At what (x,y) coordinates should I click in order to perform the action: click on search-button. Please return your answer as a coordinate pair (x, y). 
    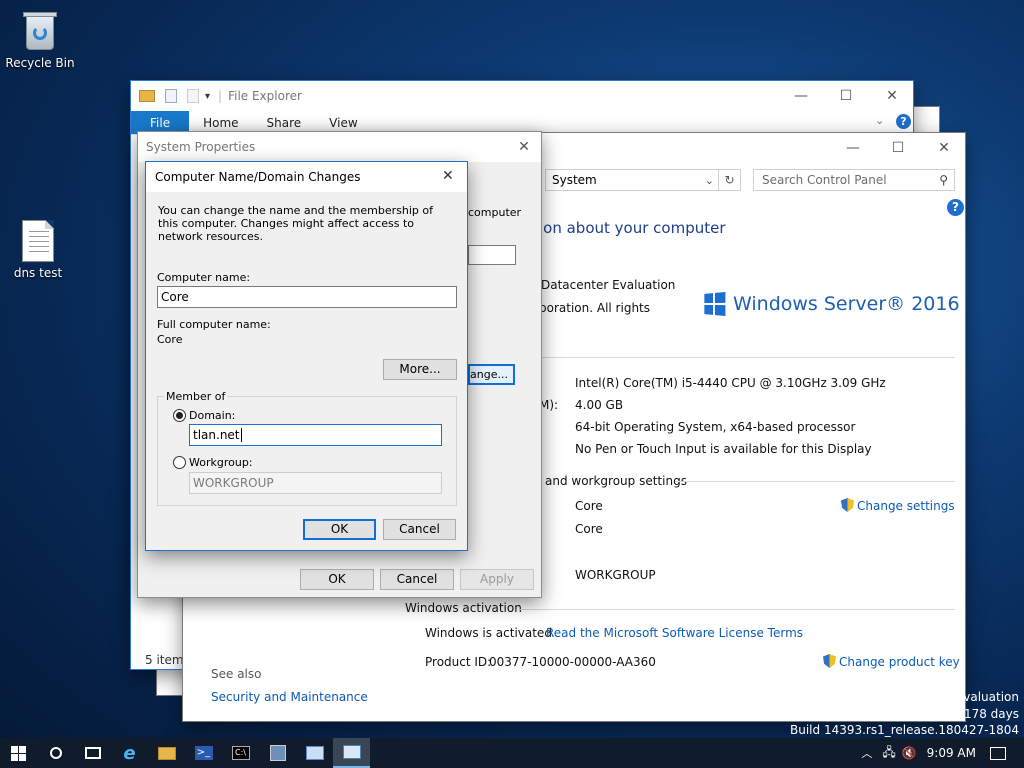
    Looking at the image, I should click on (55, 753).